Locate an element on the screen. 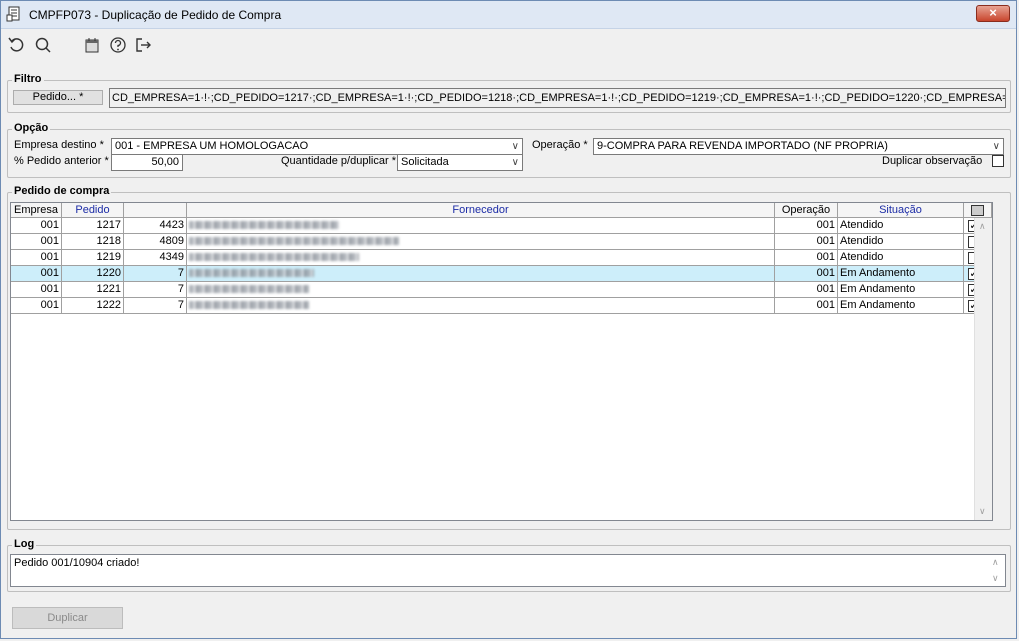  cell-pedido: 1219 is located at coordinates (93, 258).